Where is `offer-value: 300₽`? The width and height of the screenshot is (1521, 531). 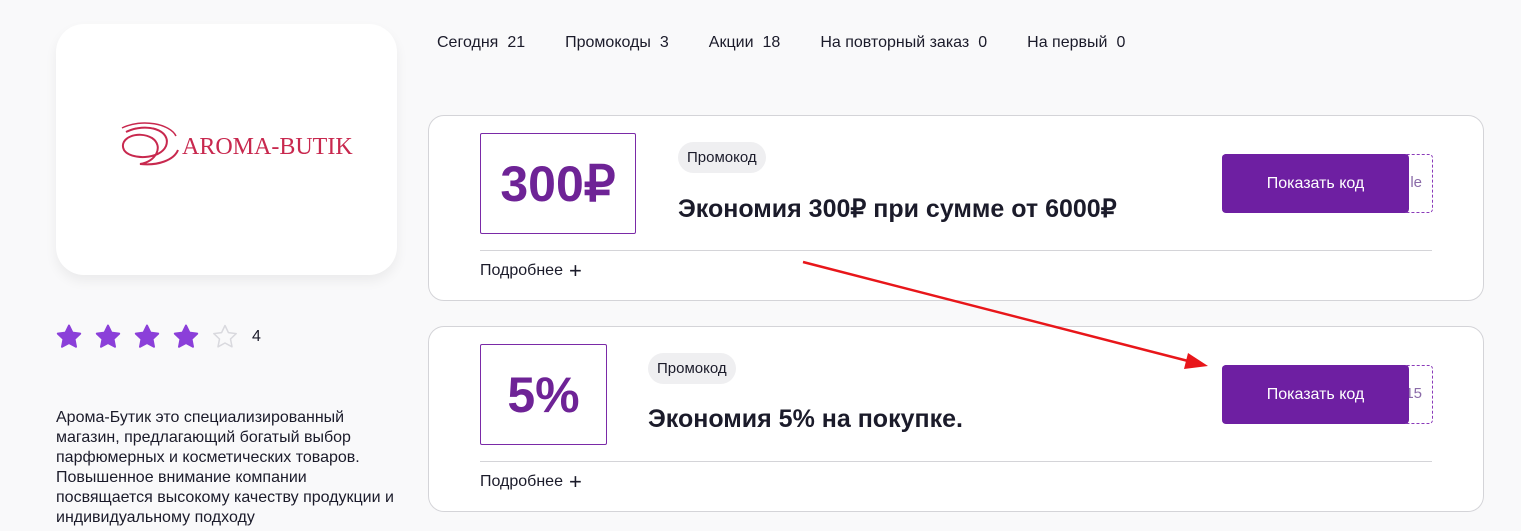 offer-value: 300₽ is located at coordinates (558, 183).